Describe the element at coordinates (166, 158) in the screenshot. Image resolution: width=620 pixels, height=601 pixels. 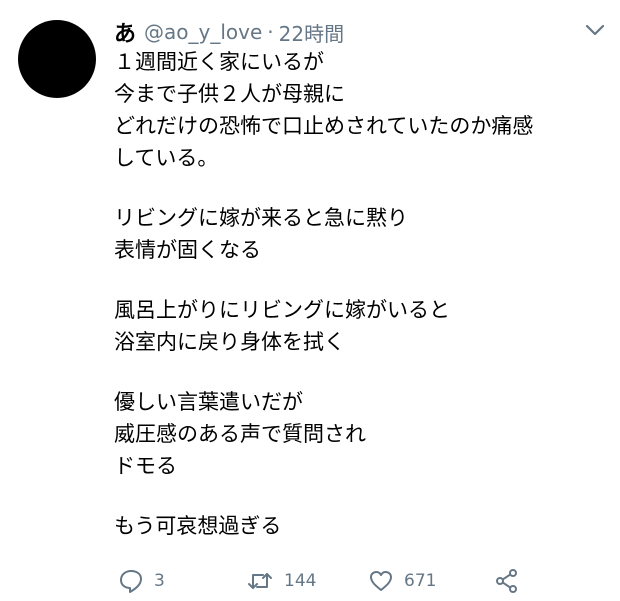
I see `tweet-line: している。` at that location.